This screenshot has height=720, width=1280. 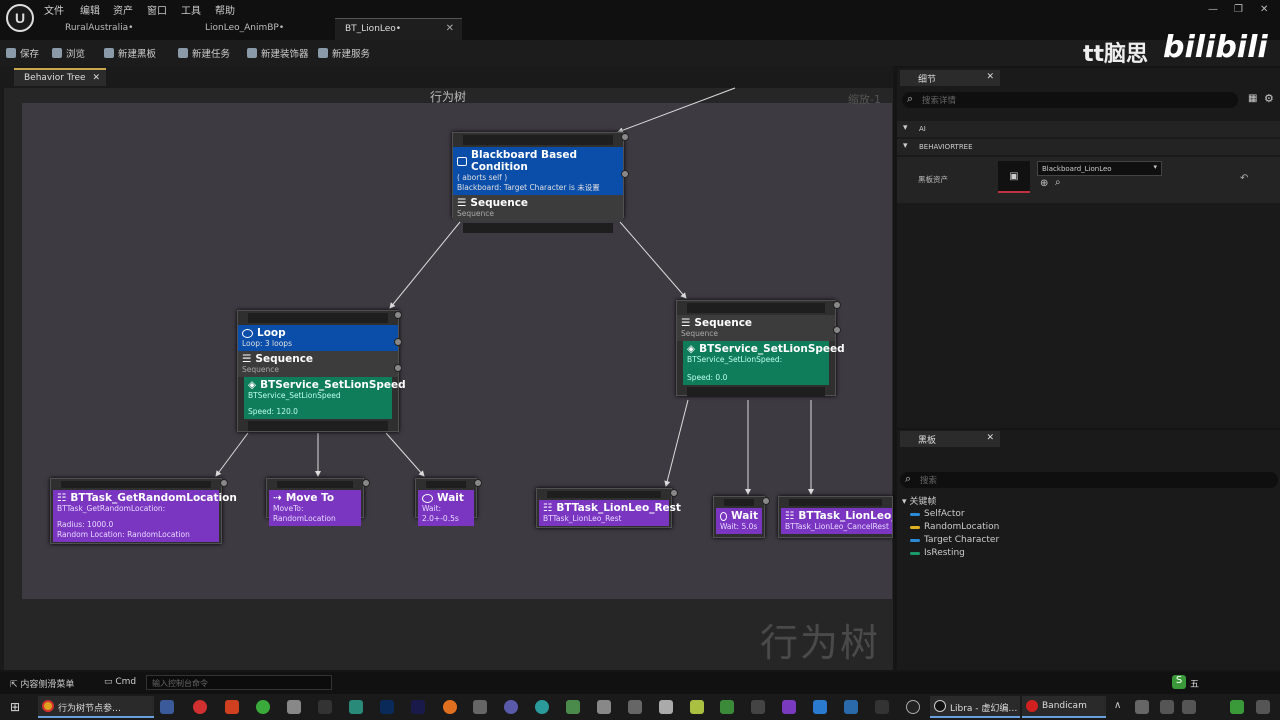 I want to click on decorator-loop: Loop Loop: 3 loops, so click(x=318, y=338).